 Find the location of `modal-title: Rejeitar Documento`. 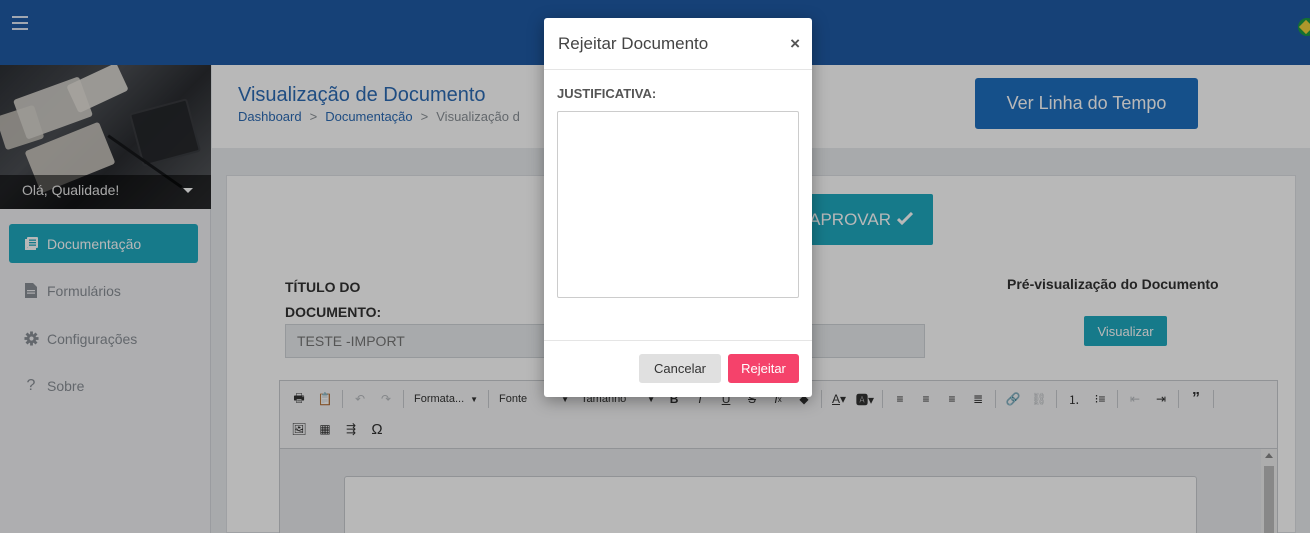

modal-title: Rejeitar Documento is located at coordinates (633, 43).